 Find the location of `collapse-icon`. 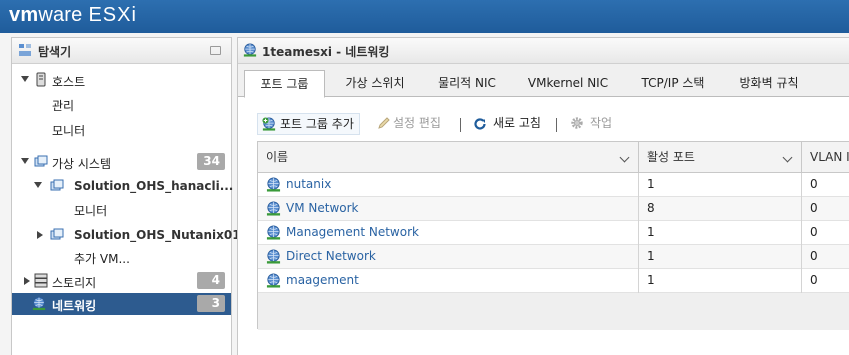

collapse-icon is located at coordinates (215, 50).